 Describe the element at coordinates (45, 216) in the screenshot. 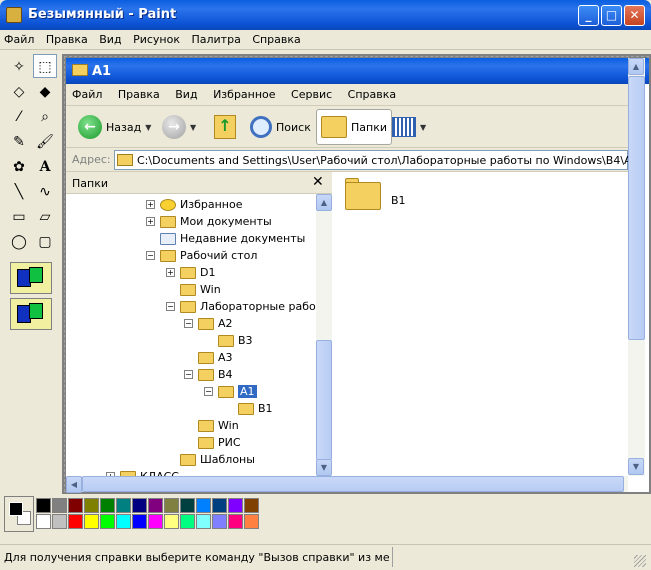

I see `polygon-tool-icon: ▱` at that location.